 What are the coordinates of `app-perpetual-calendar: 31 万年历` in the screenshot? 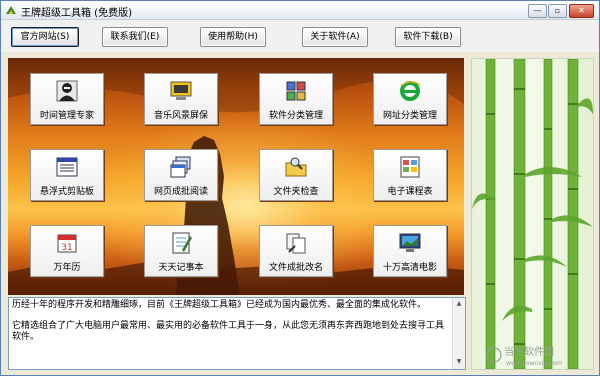 It's located at (67, 251).